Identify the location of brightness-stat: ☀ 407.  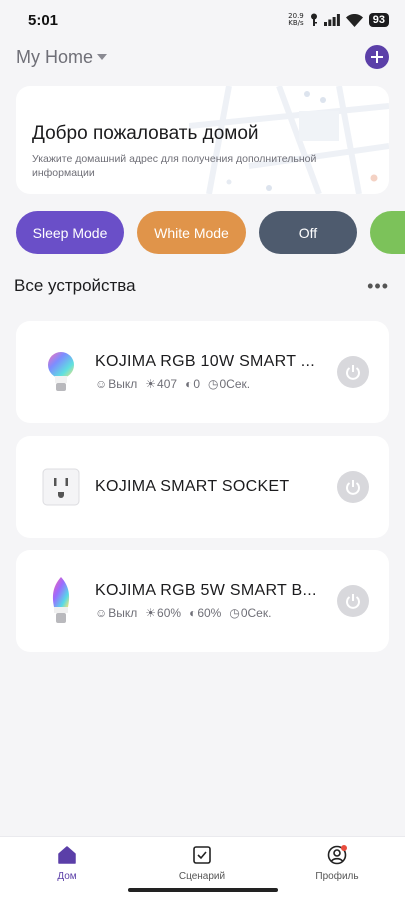
(161, 384).